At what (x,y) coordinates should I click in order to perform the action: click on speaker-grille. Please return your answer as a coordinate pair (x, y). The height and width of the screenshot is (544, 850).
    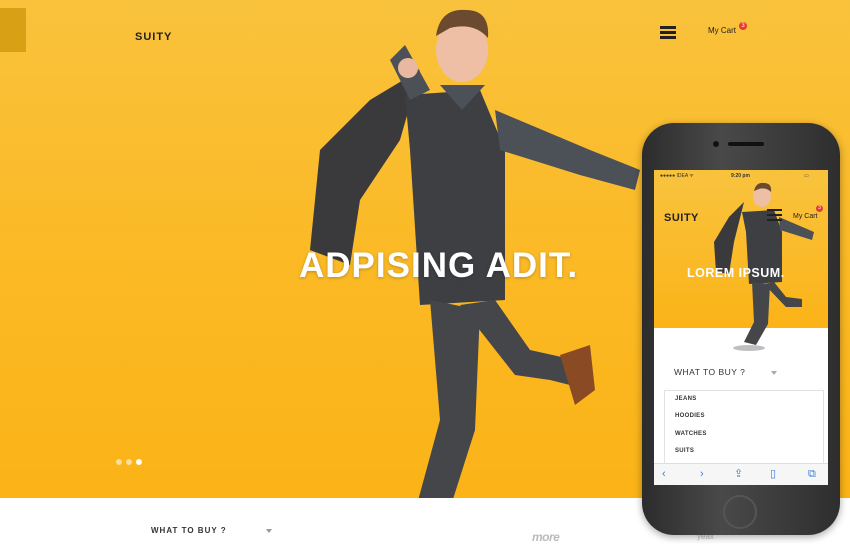
    Looking at the image, I should click on (746, 144).